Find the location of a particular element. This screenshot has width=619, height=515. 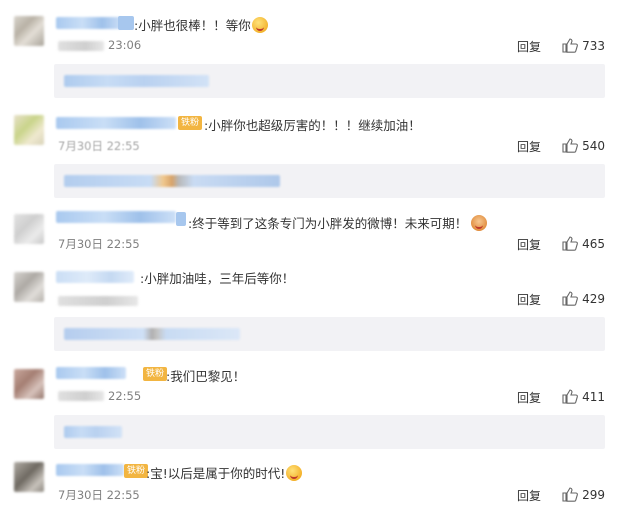

like-count: 540 is located at coordinates (593, 145).